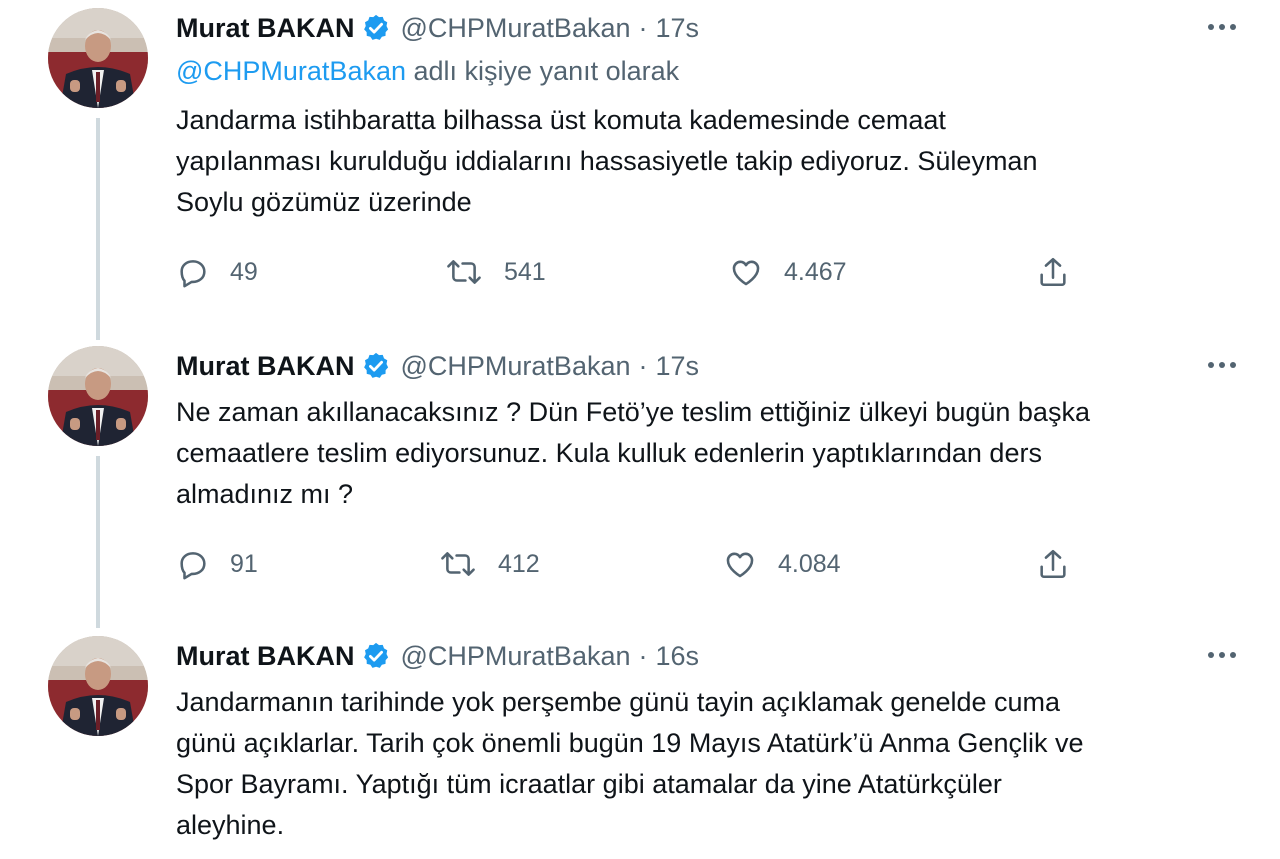  Describe the element at coordinates (324, 202) in the screenshot. I see `tweet-text-line: Soylu gözümüz üzerinde` at that location.